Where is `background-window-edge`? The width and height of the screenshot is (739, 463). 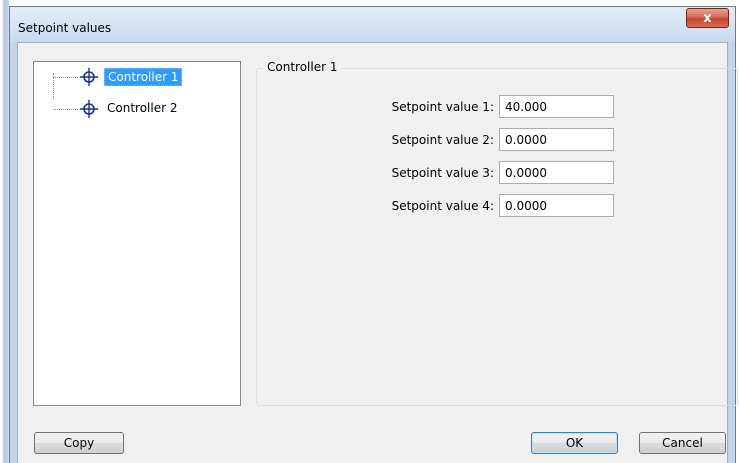 background-window-edge is located at coordinates (4, 231).